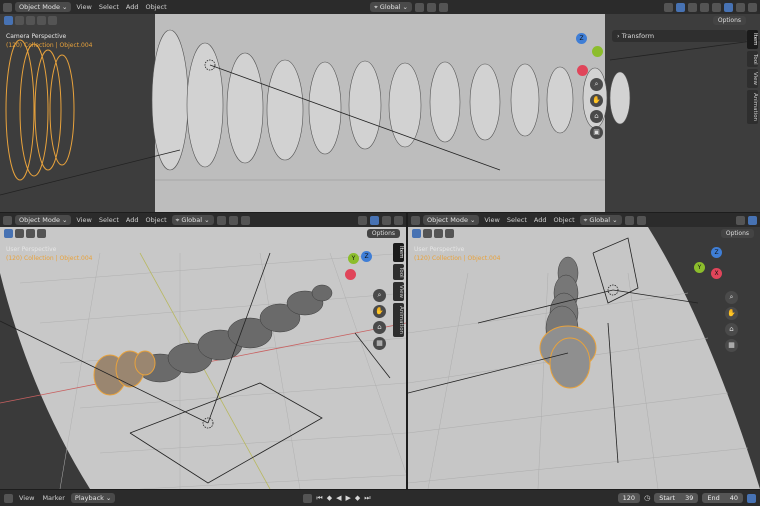  I want to click on jump-end-icon: ⏭, so click(367, 498).